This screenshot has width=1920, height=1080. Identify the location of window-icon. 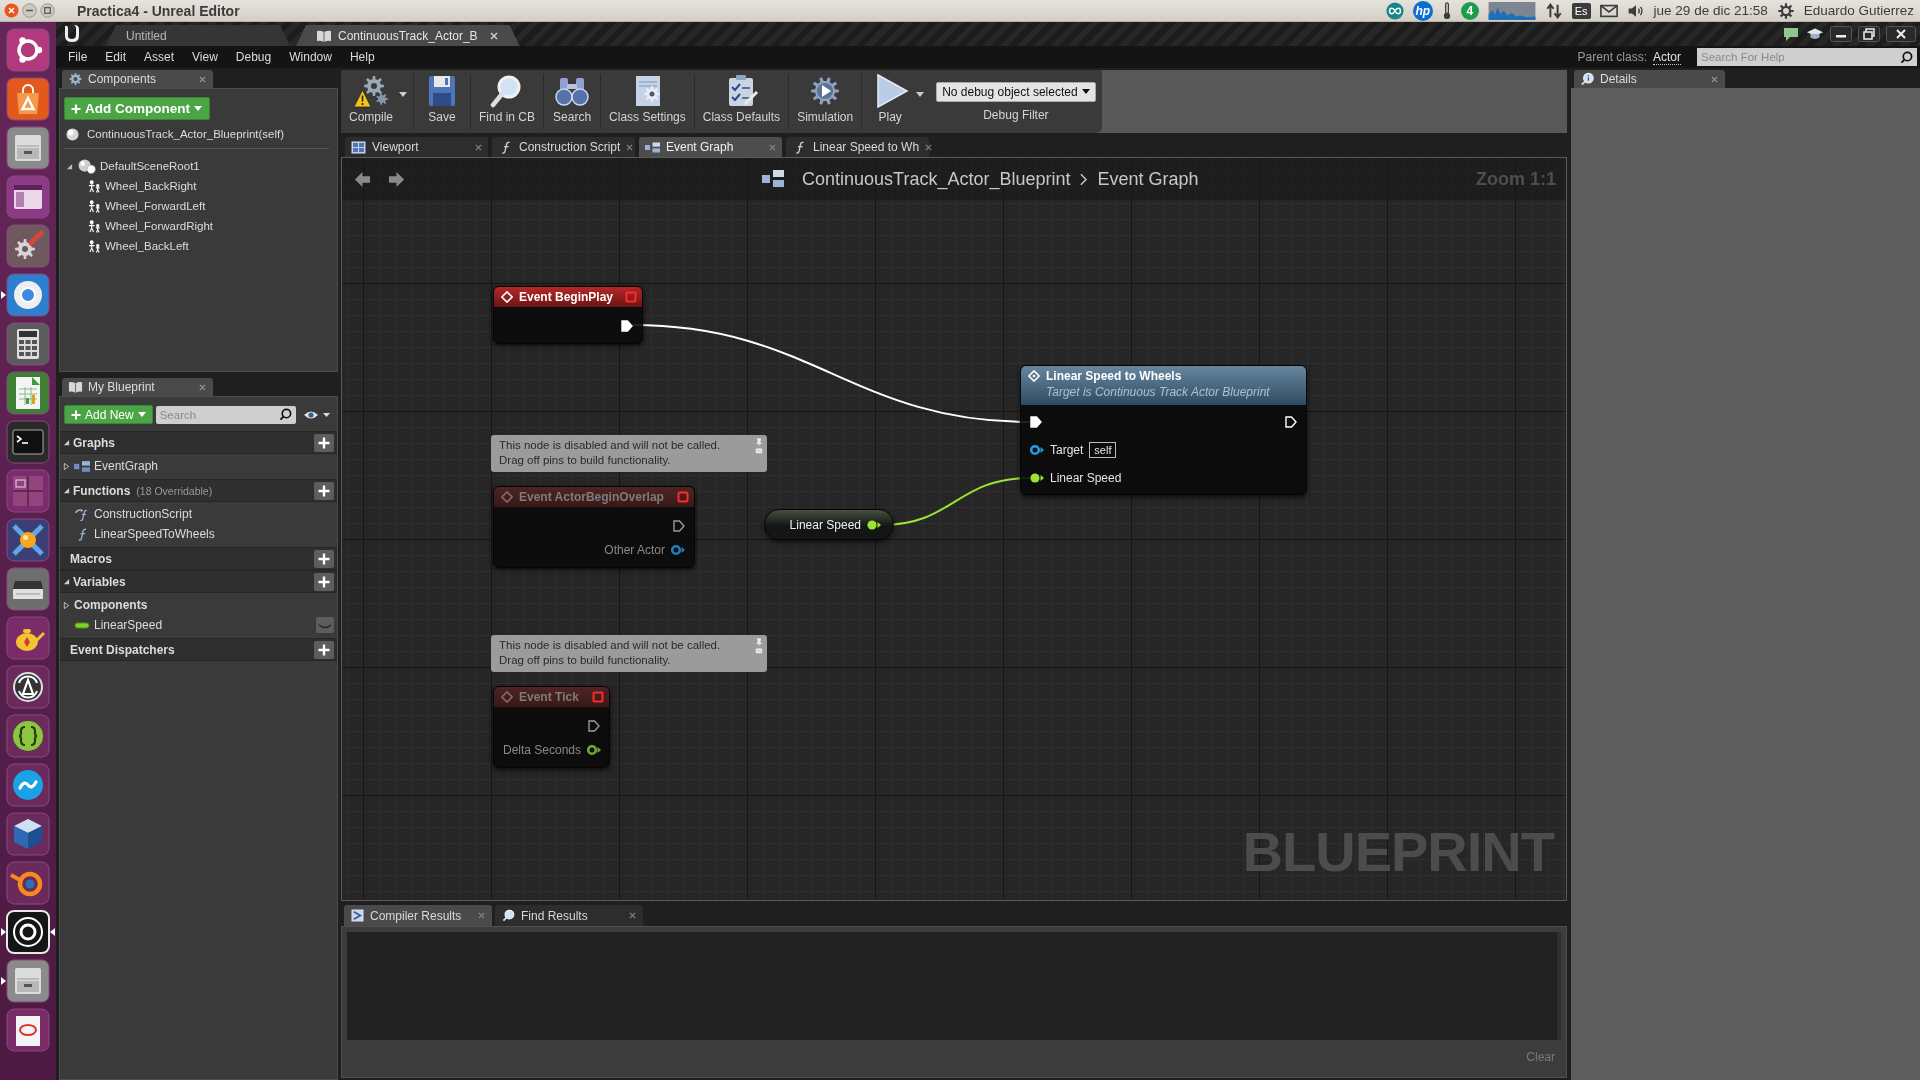
(28, 197).